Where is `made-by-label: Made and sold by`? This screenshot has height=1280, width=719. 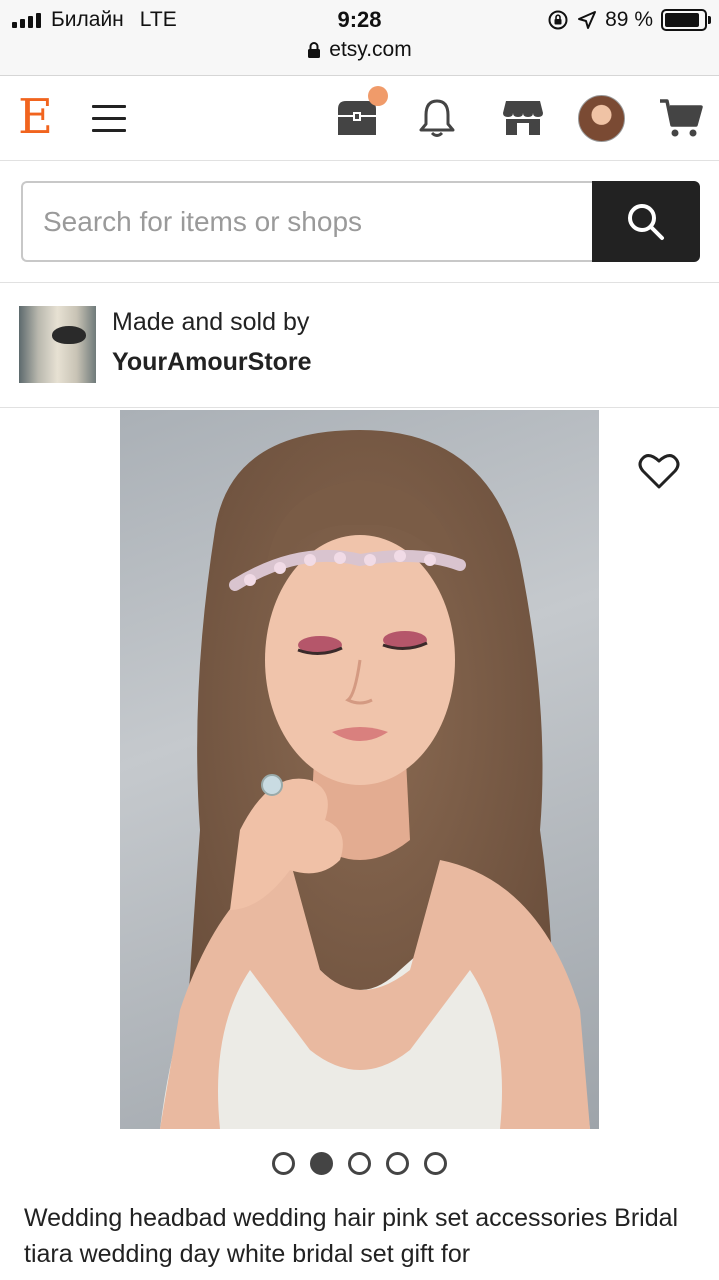
made-by-label: Made and sold by is located at coordinates (211, 322).